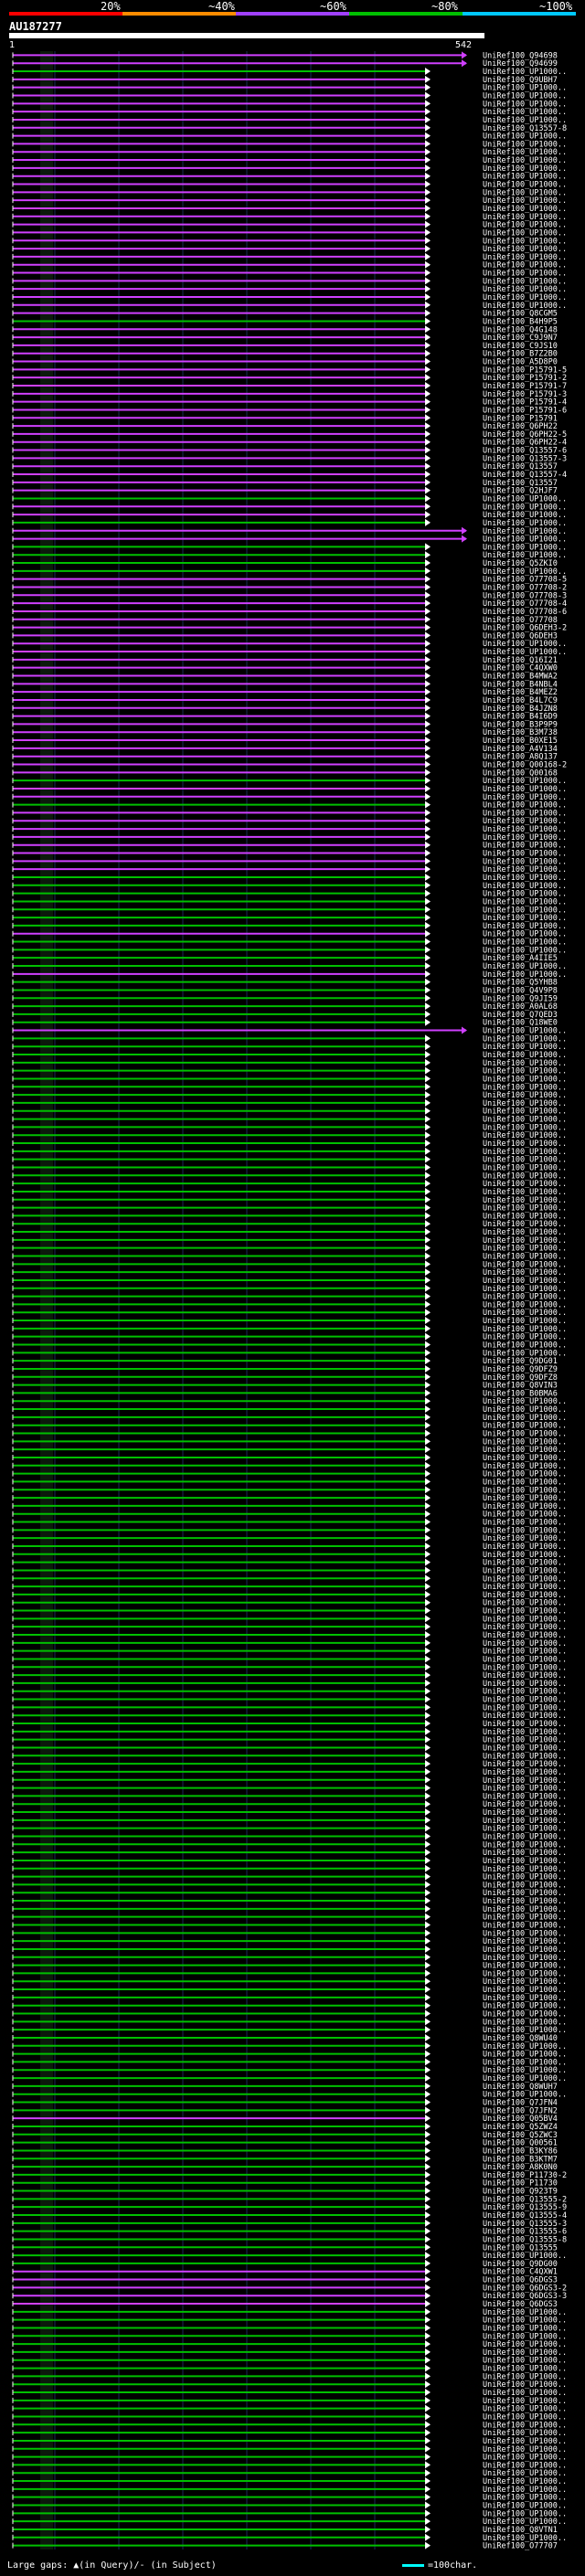 The height and width of the screenshot is (2576, 585). What do you see at coordinates (520, 2546) in the screenshot?
I see `hit-label: UniRef100_O77707` at bounding box center [520, 2546].